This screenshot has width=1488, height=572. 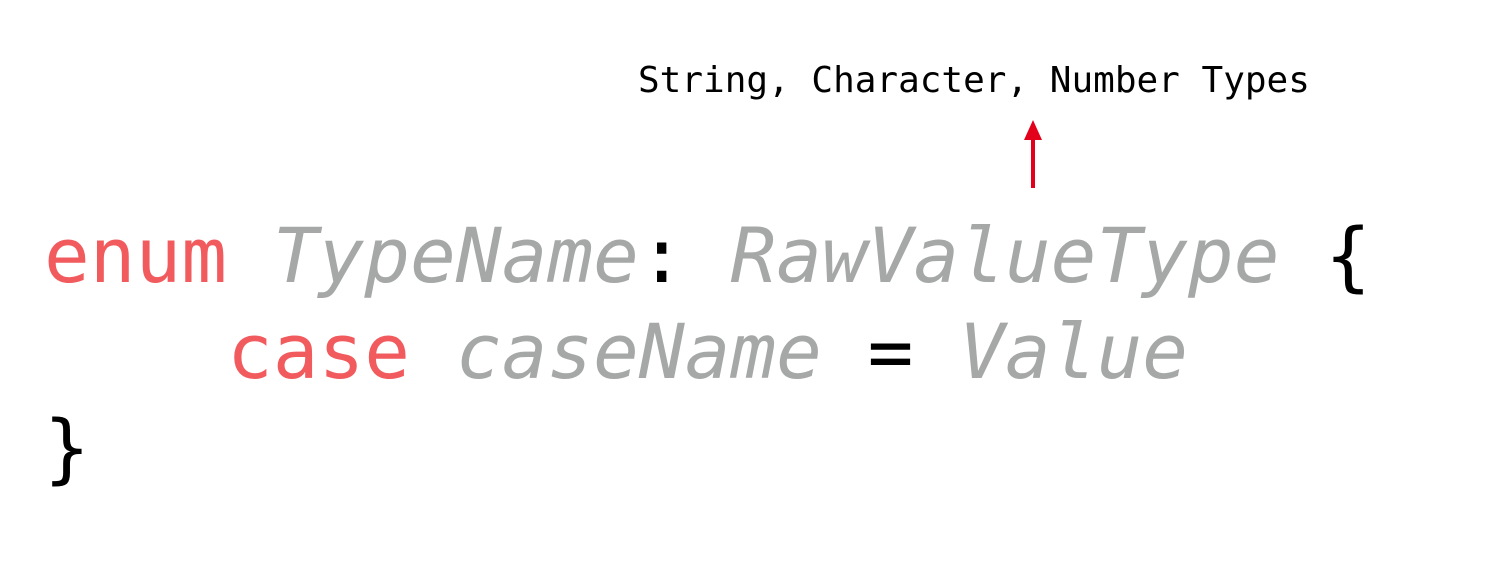 I want to click on enum-keyword: enum, so click(x=136, y=255).